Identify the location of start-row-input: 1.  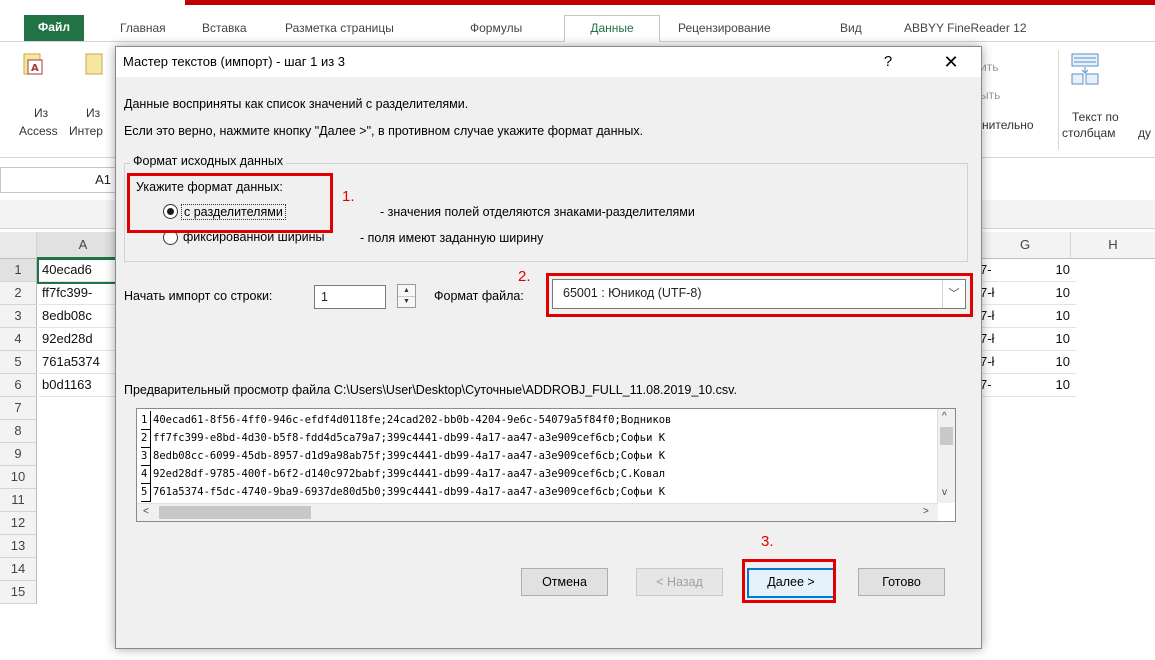
(350, 297).